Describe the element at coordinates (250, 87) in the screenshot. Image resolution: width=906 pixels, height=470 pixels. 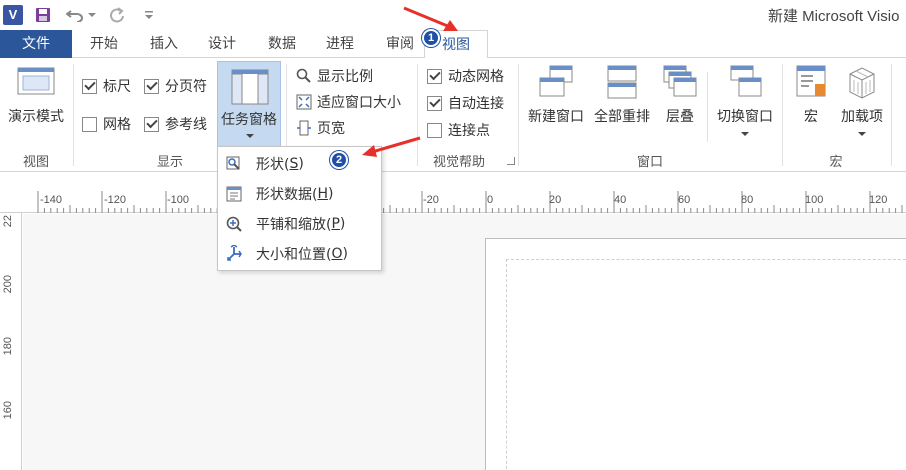
I see `task-pane-icon` at that location.